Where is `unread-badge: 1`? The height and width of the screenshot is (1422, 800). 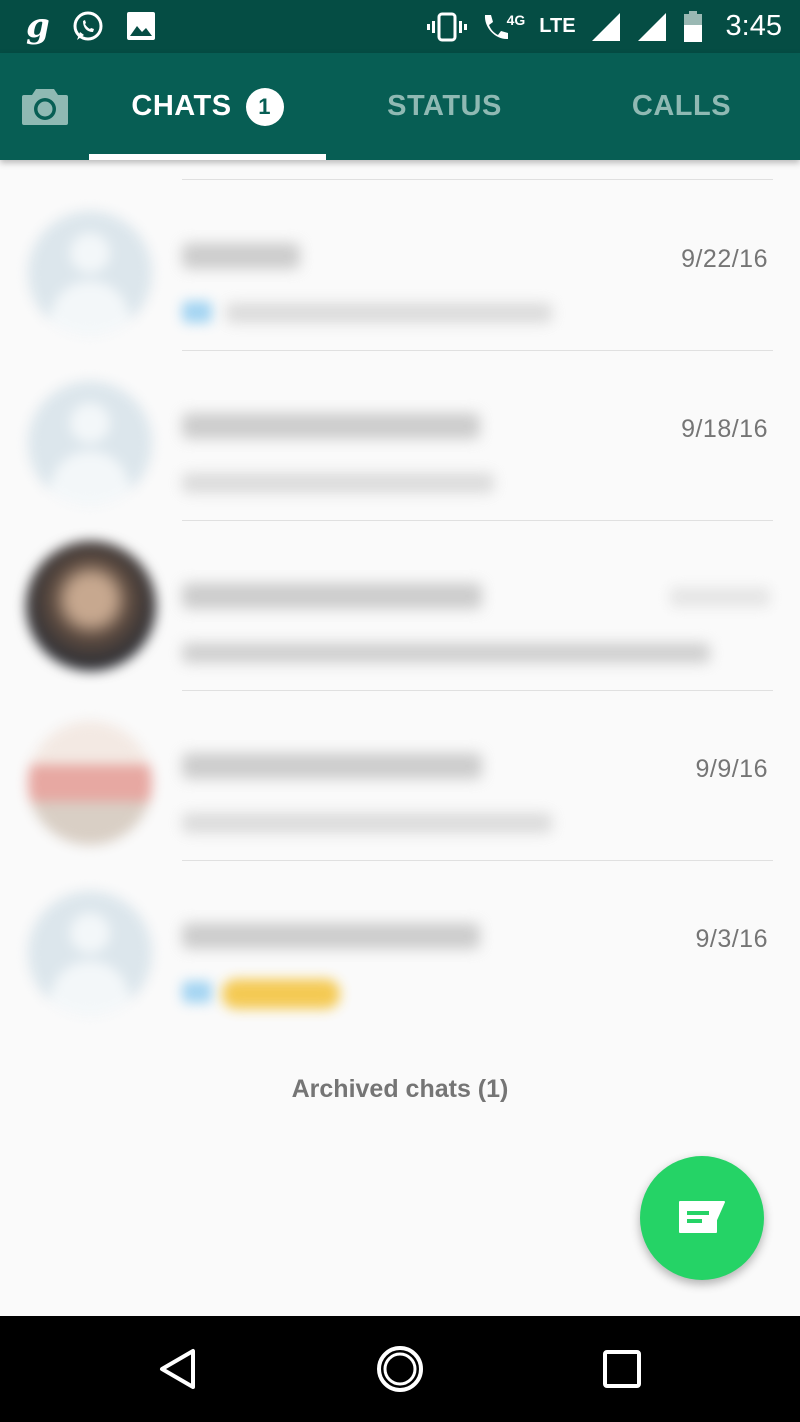
unread-badge: 1 is located at coordinates (264, 106).